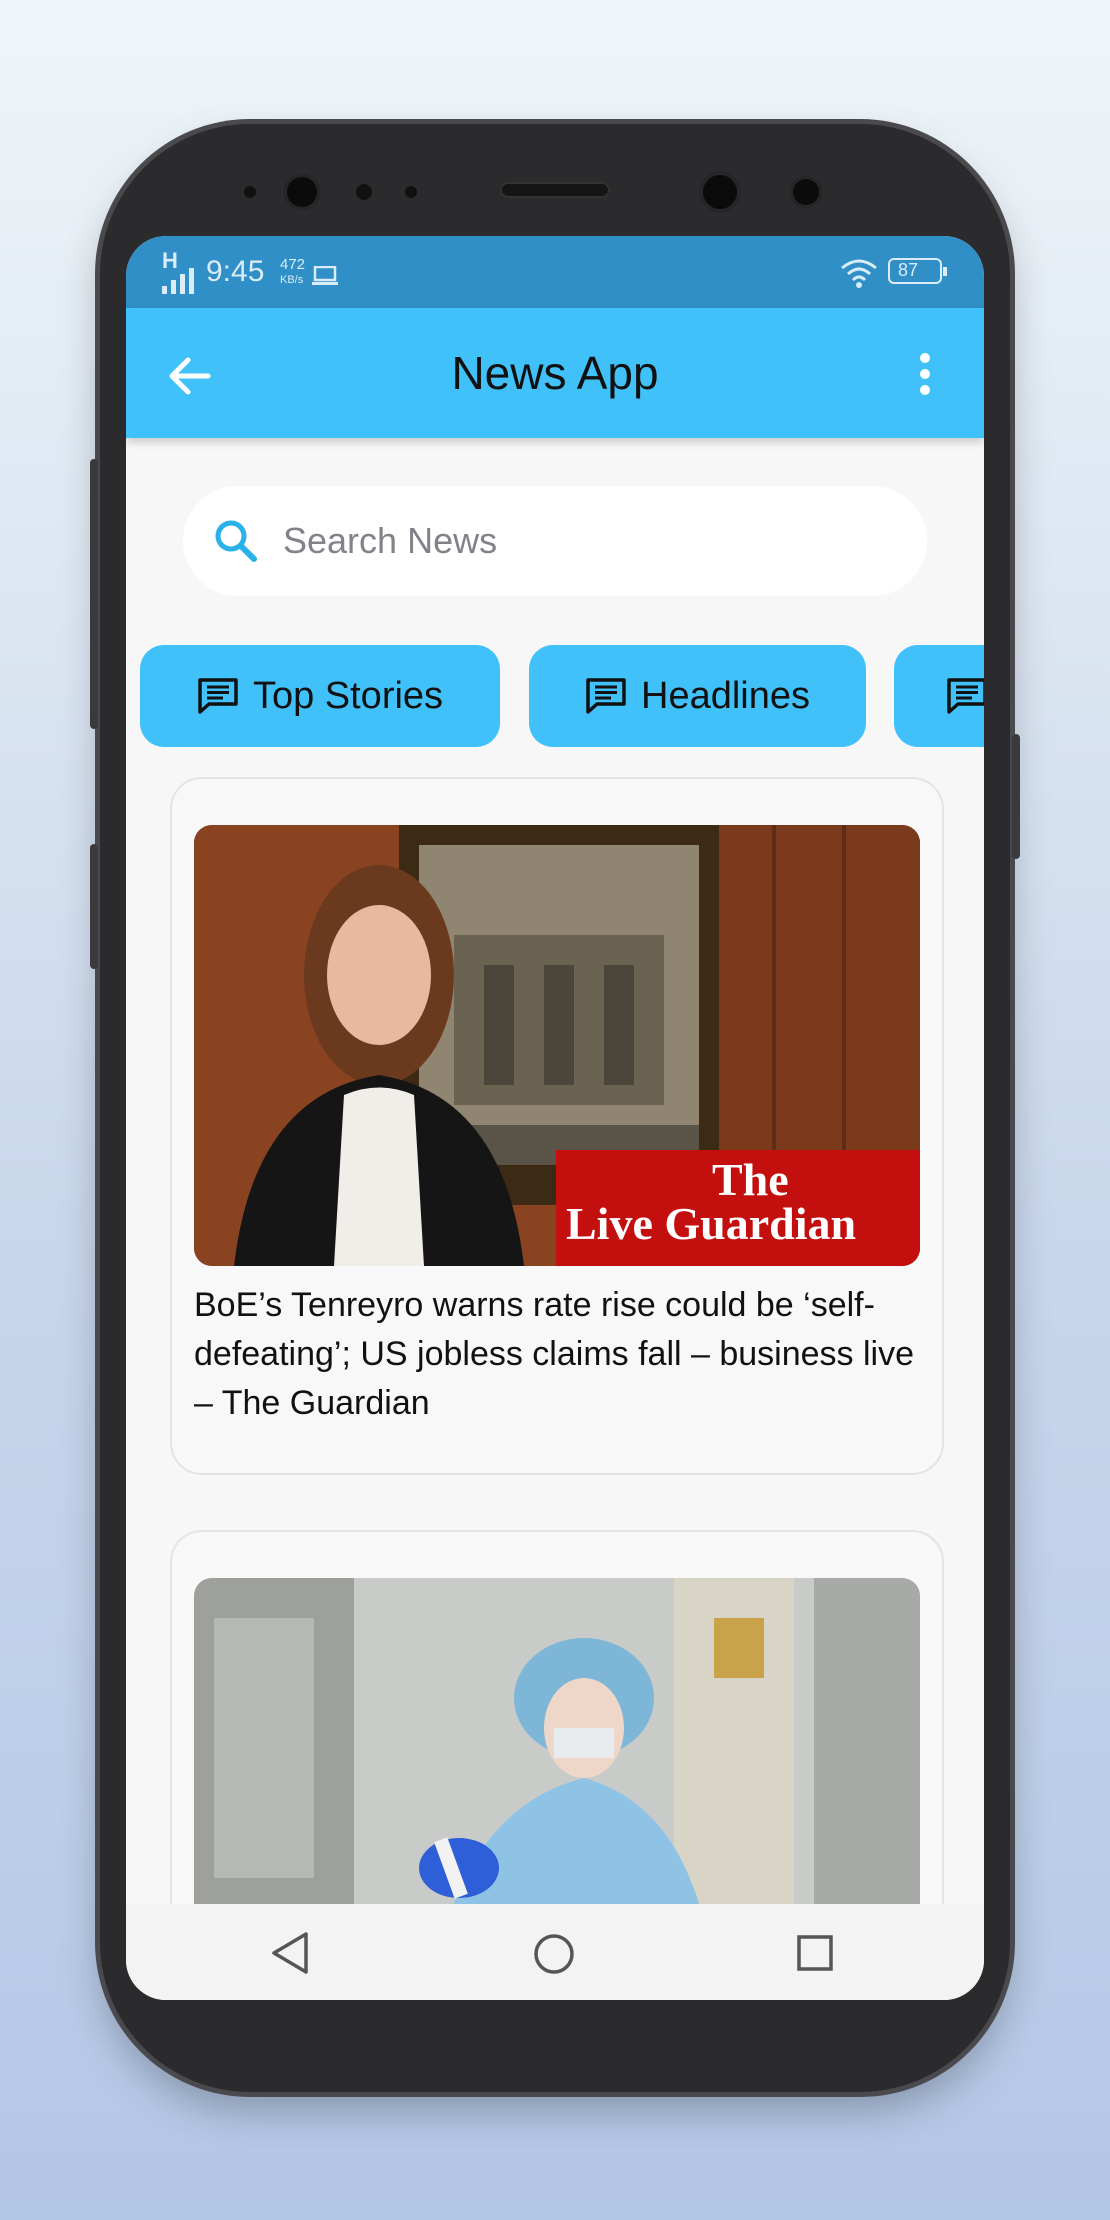  Describe the element at coordinates (236, 541) in the screenshot. I see `search-icon` at that location.